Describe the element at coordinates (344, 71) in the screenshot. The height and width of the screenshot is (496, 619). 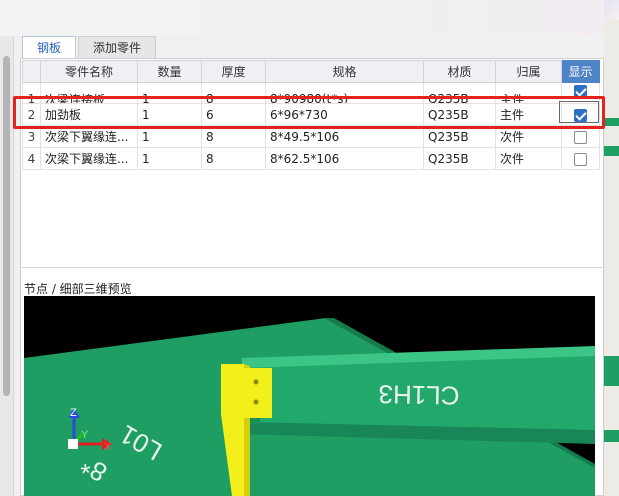
I see `column-header-spec: 规格` at that location.